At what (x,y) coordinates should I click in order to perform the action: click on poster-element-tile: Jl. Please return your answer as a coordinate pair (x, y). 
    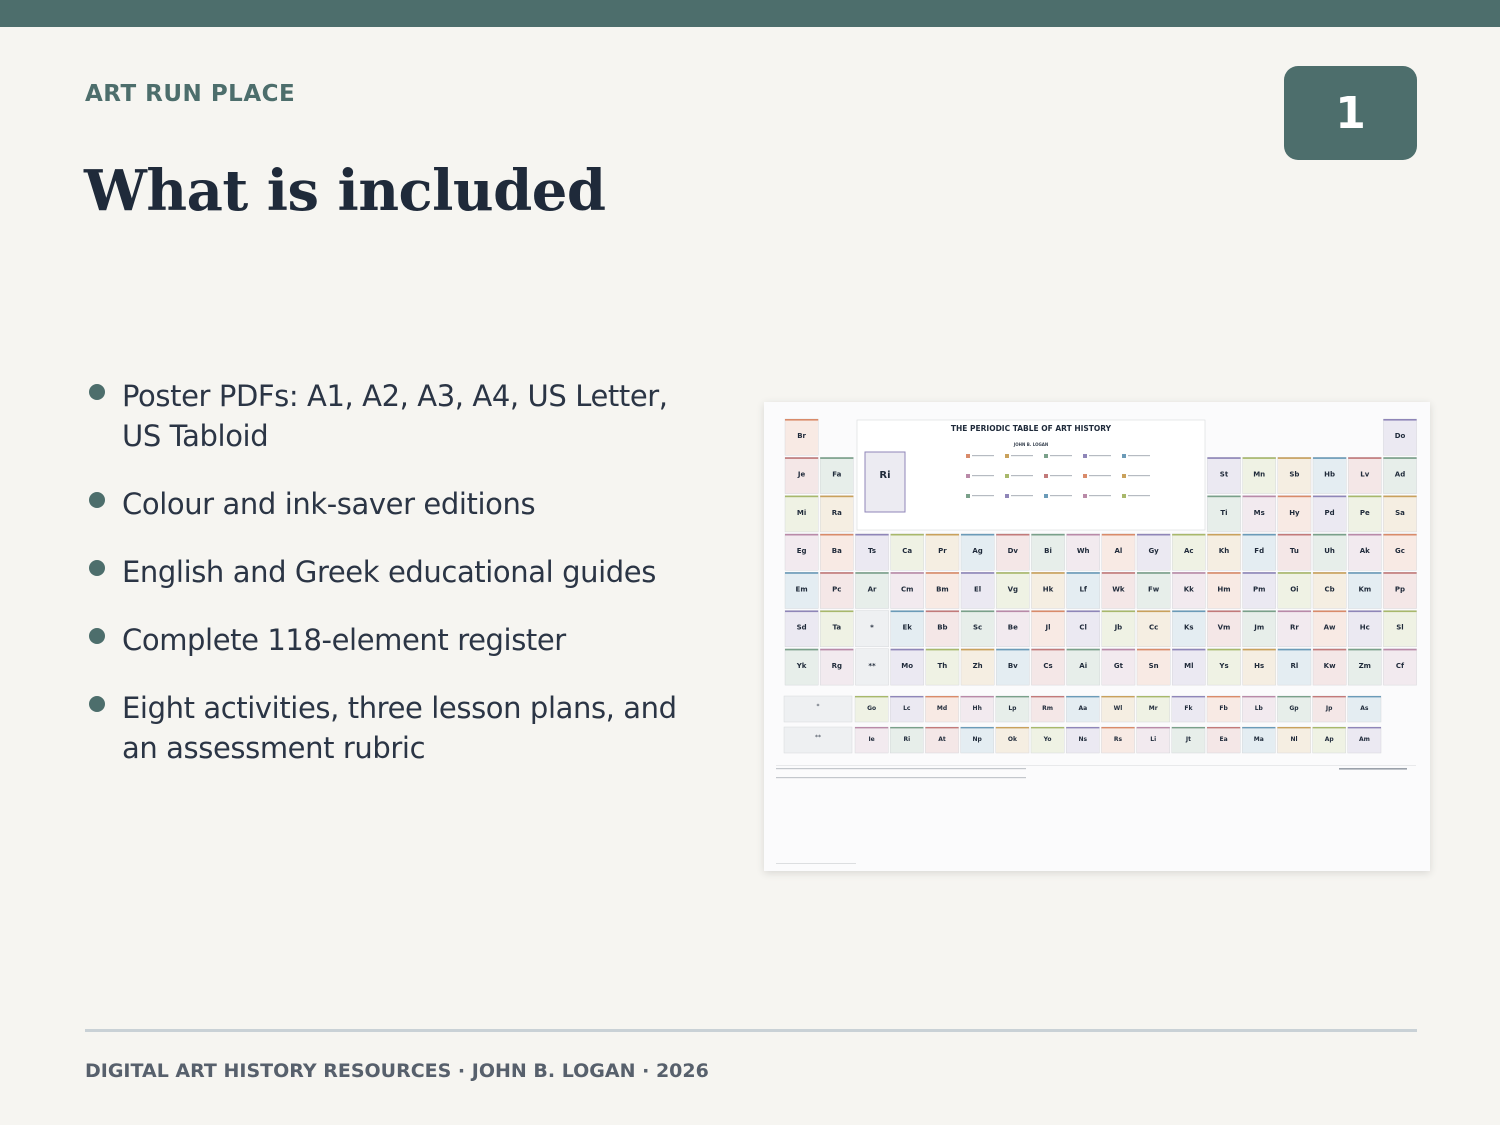
    Looking at the image, I should click on (1048, 628).